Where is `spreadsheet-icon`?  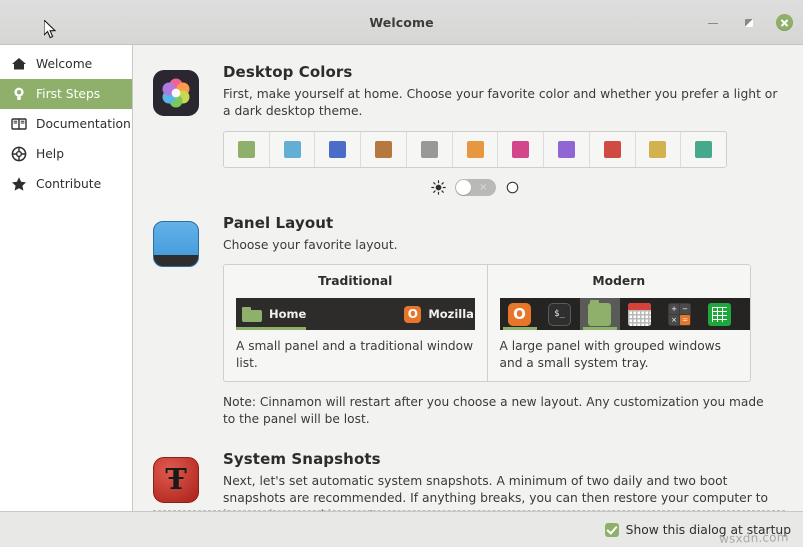 spreadsheet-icon is located at coordinates (719, 314).